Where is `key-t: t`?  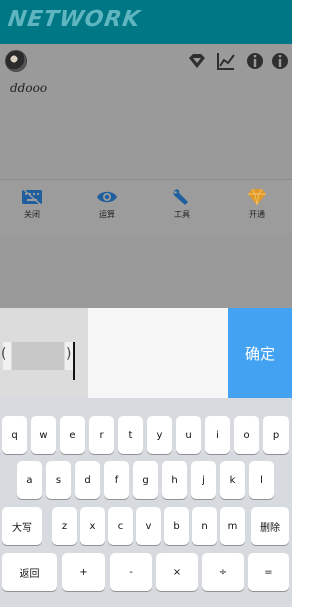 key-t: t is located at coordinates (130, 435).